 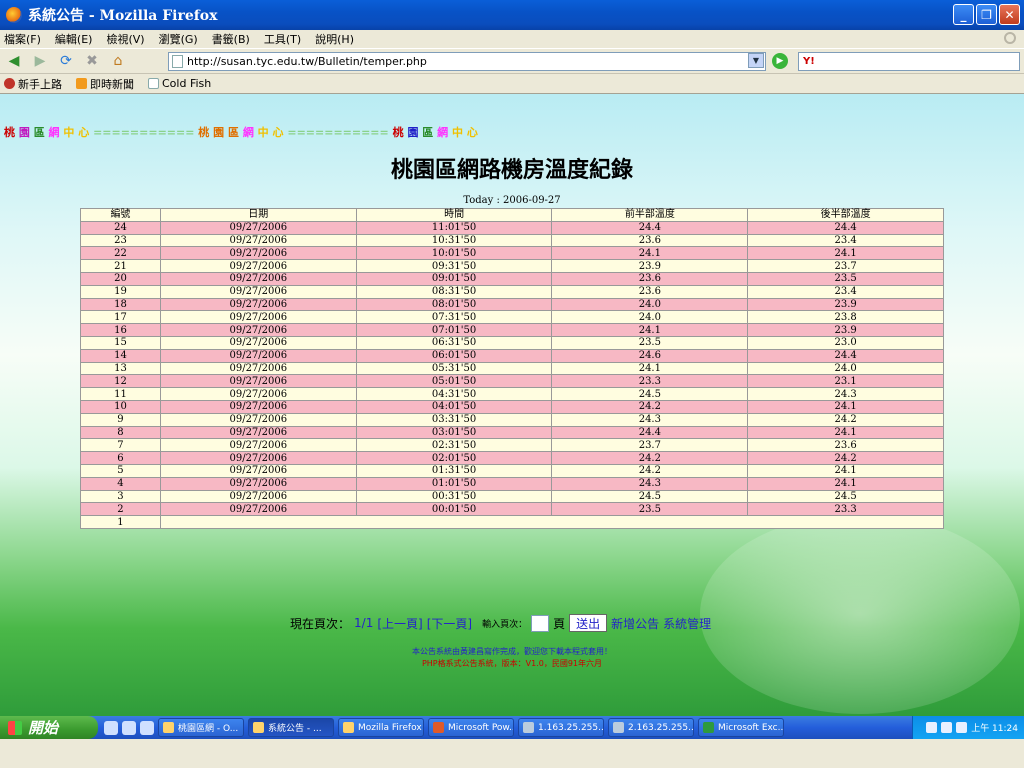 I want to click on menu-bookmarks: 書籤(B), so click(x=231, y=39).